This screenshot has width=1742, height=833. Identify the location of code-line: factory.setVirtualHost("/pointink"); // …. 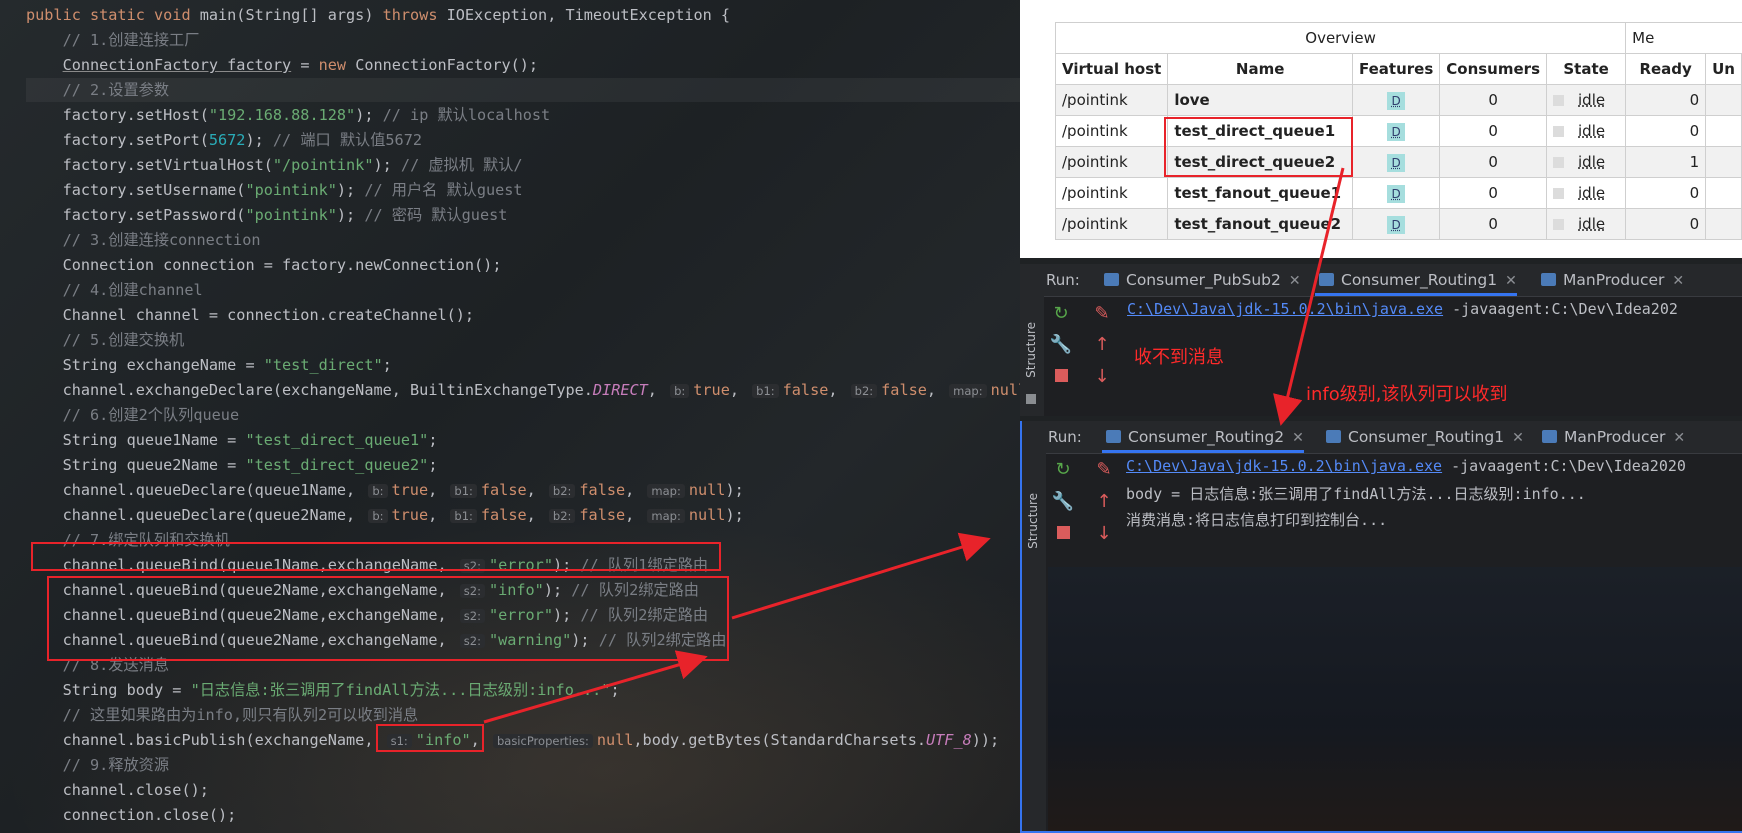
(274, 165).